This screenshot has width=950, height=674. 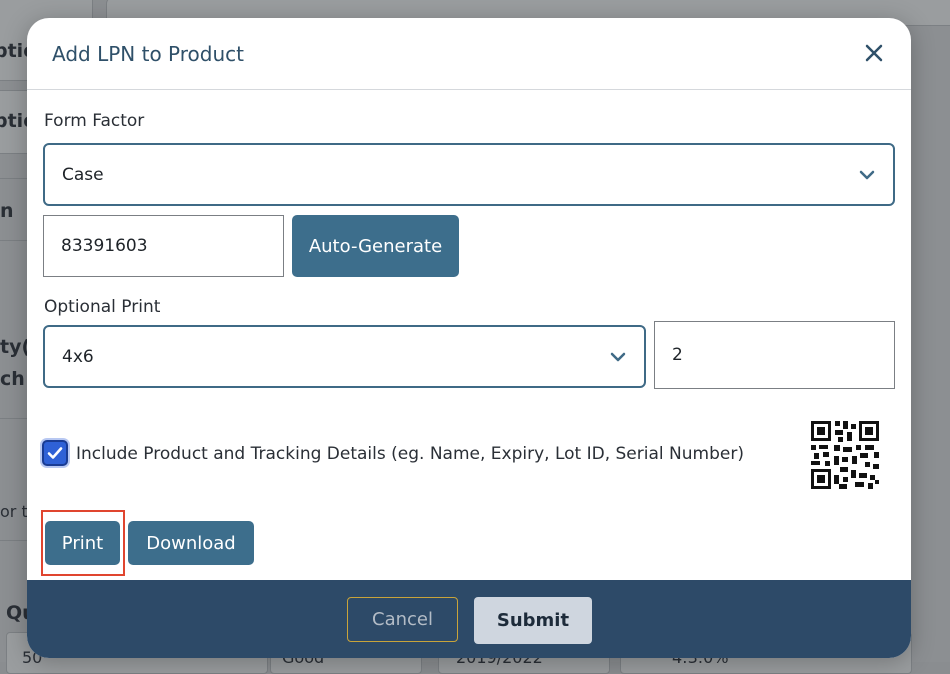 What do you see at coordinates (469, 174) in the screenshot?
I see `form-factor-select: Case` at bounding box center [469, 174].